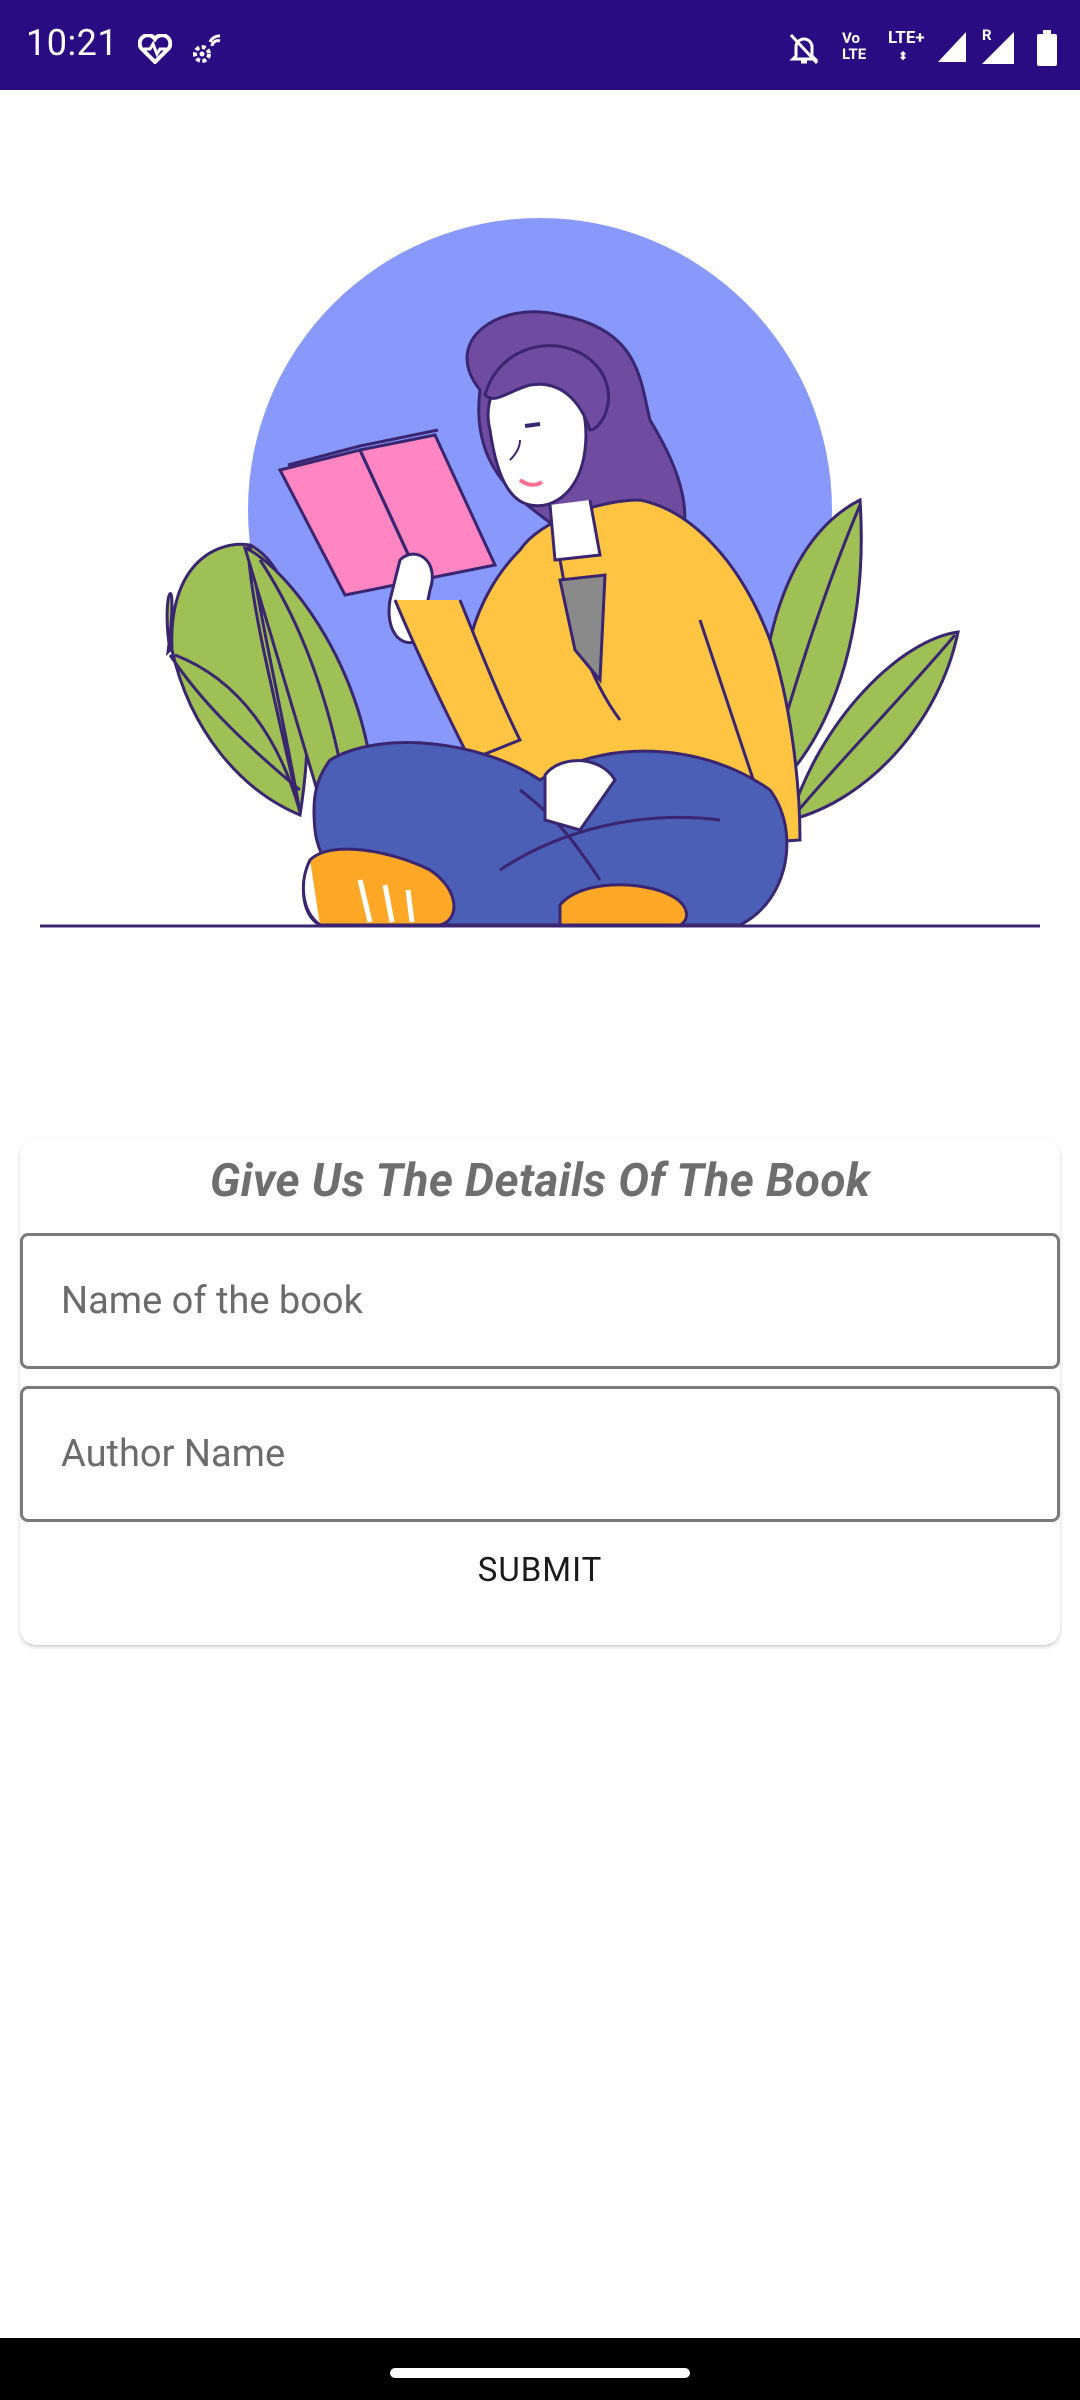 This screenshot has width=1080, height=2400. I want to click on volte-label: Vo LTE, so click(854, 46).